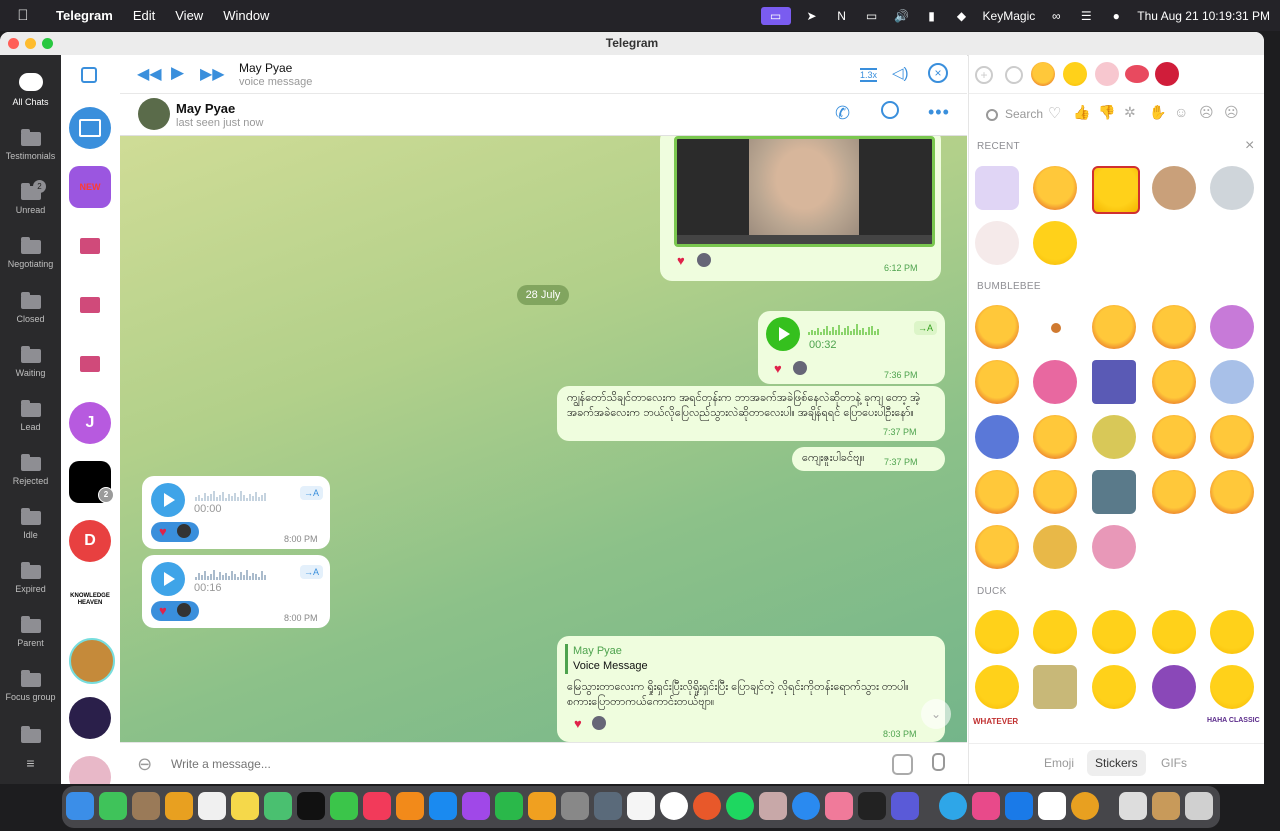  Describe the element at coordinates (783, 334) in the screenshot. I see `voice-play-button` at that location.